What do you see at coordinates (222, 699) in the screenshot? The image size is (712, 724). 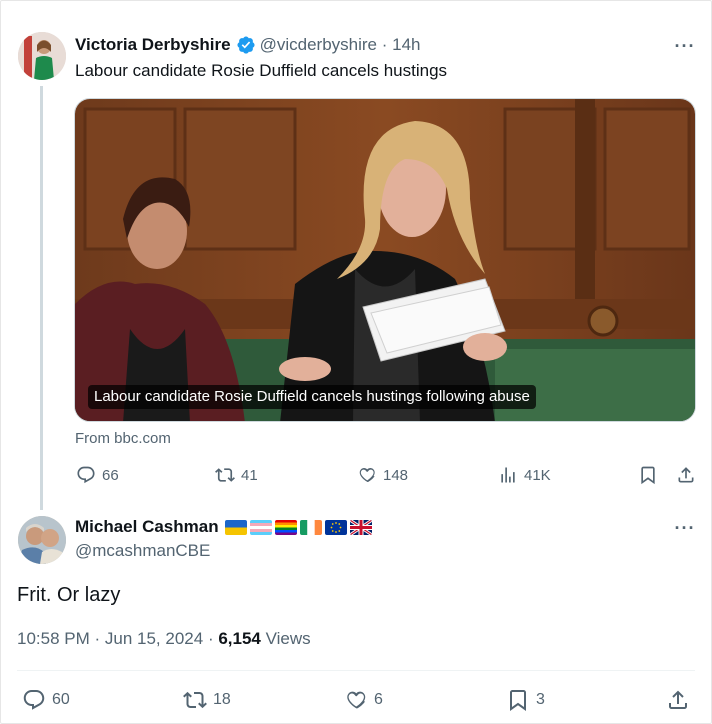 I see `reply-repost-count: 18` at bounding box center [222, 699].